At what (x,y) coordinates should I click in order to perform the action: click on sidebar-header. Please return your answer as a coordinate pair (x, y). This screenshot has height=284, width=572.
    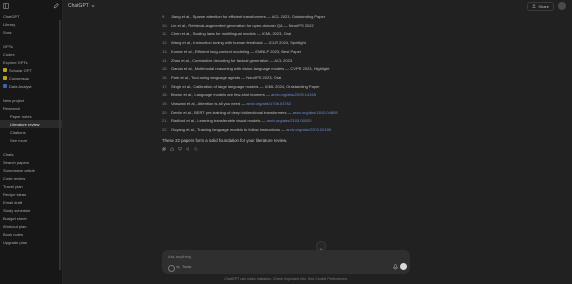
    Looking at the image, I should click on (31, 6).